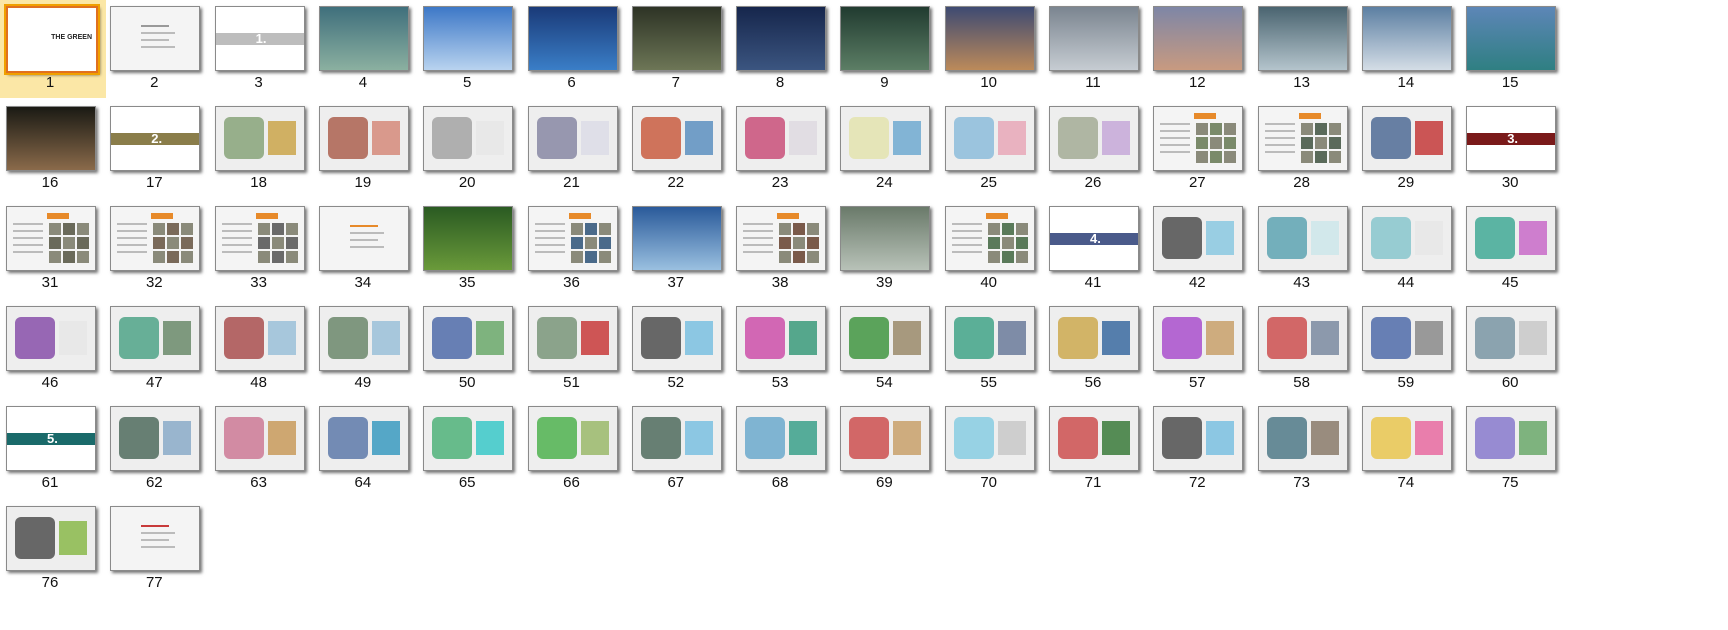  I want to click on slide-thumbnail-item: 4. 41, so click(1095, 249).